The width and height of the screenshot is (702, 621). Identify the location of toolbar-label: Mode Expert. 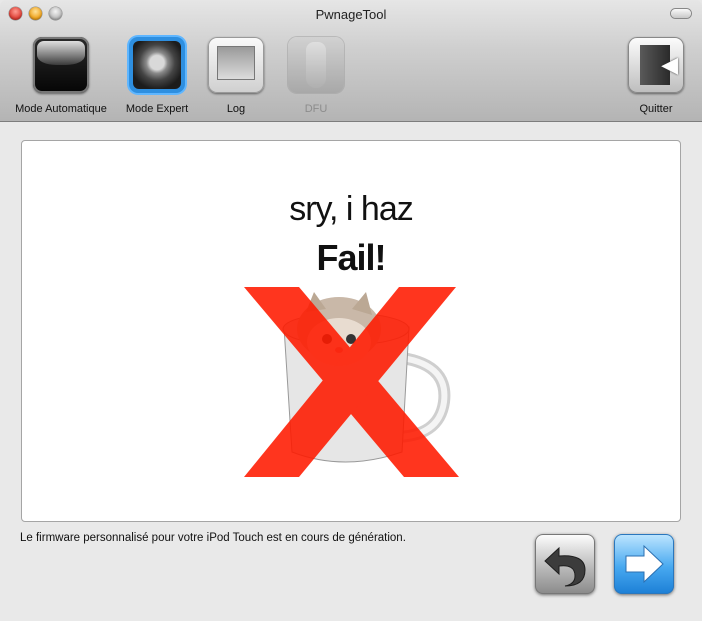
(157, 109).